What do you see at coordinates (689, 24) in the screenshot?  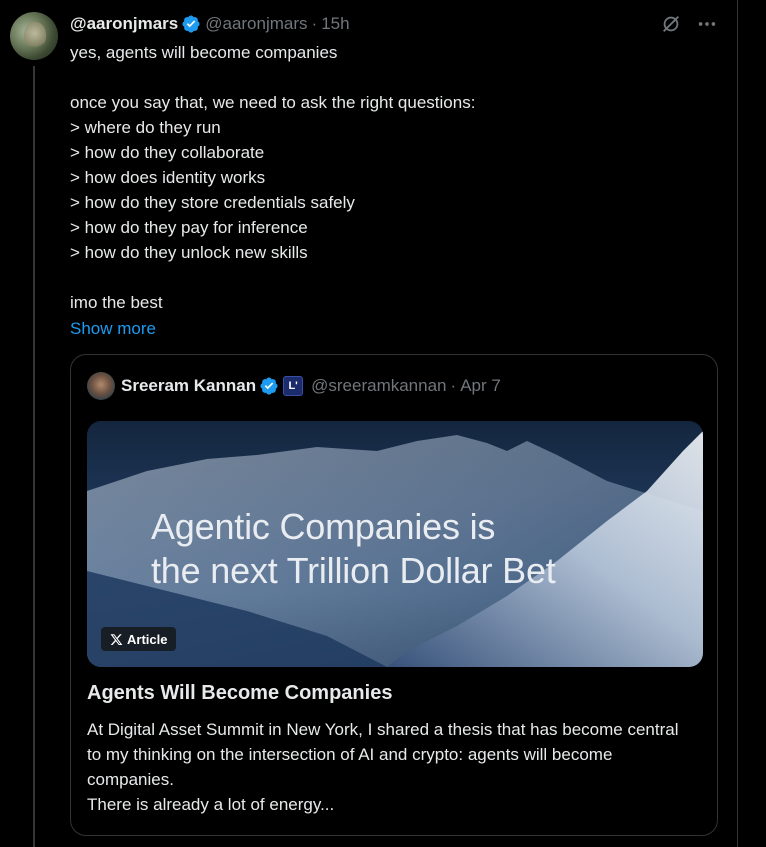 I see `post-actions-top` at bounding box center [689, 24].